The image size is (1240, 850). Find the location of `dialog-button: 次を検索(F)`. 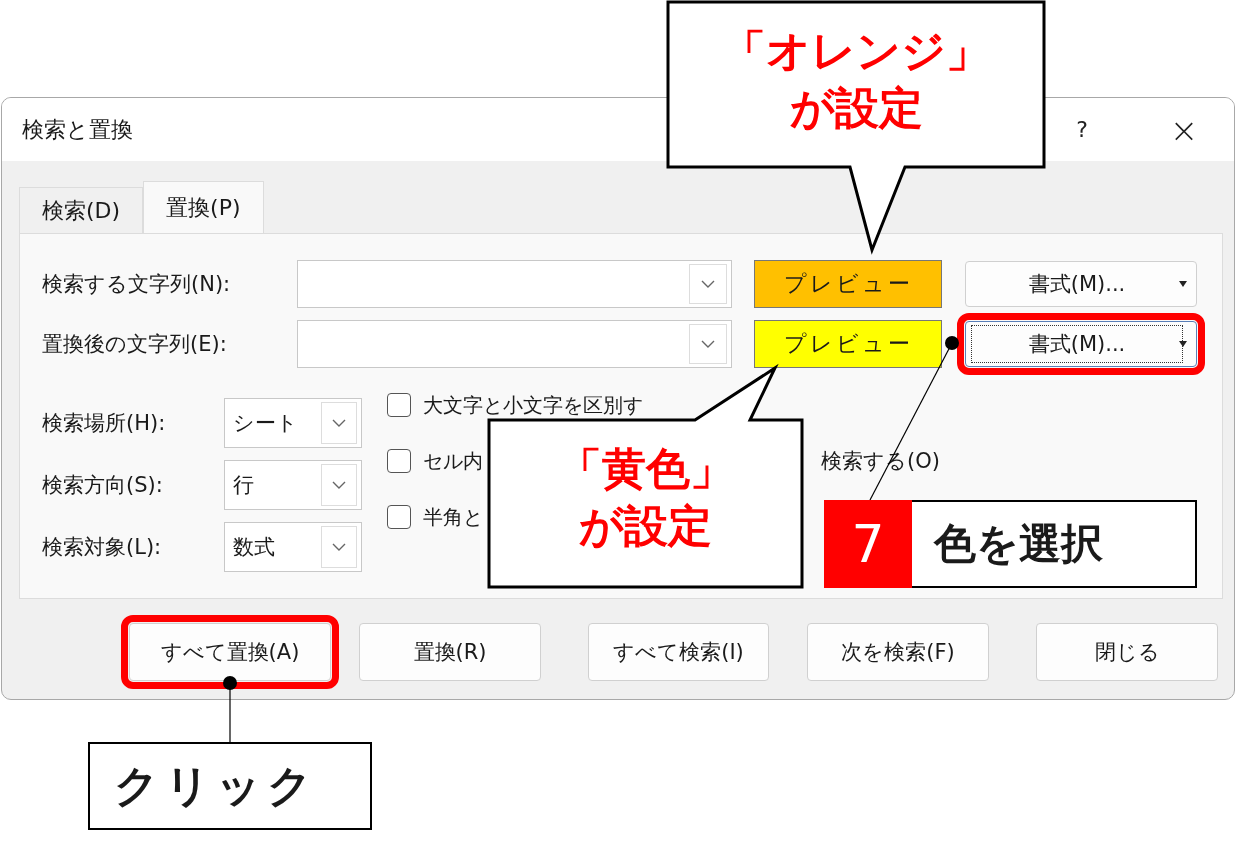

dialog-button: 次を検索(F) is located at coordinates (898, 652).